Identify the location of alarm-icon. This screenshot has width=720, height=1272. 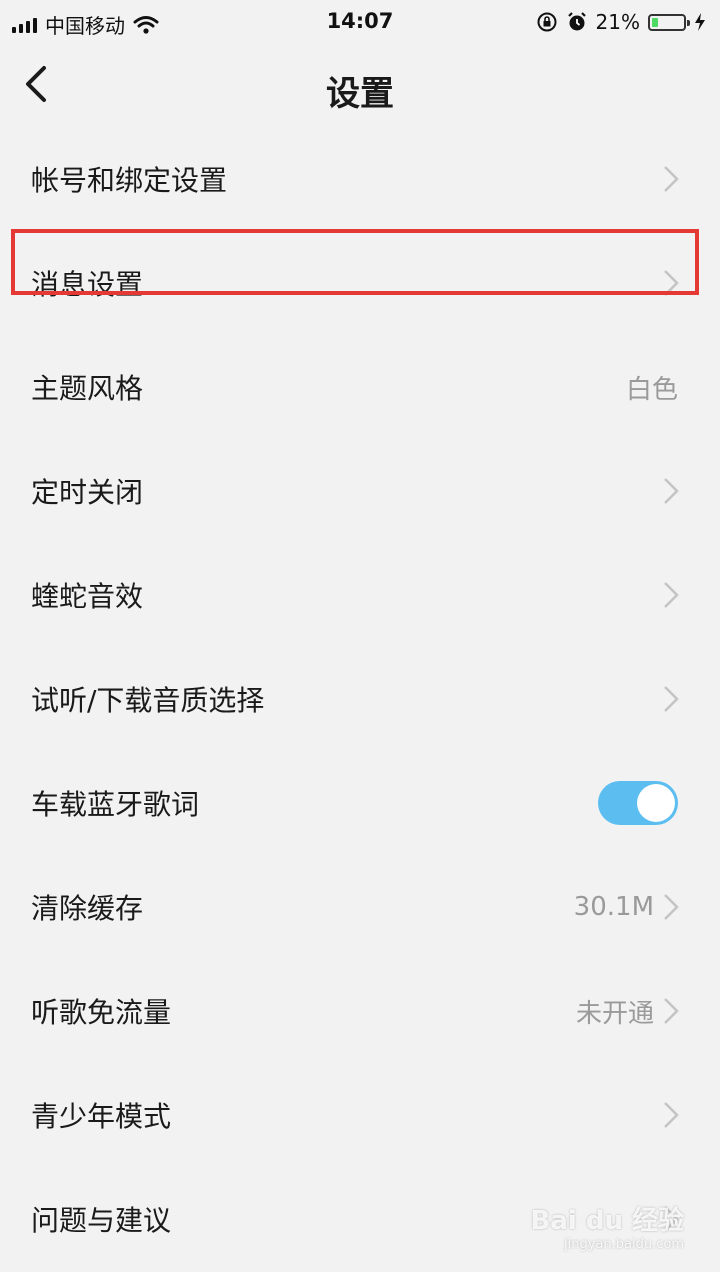
(576, 21).